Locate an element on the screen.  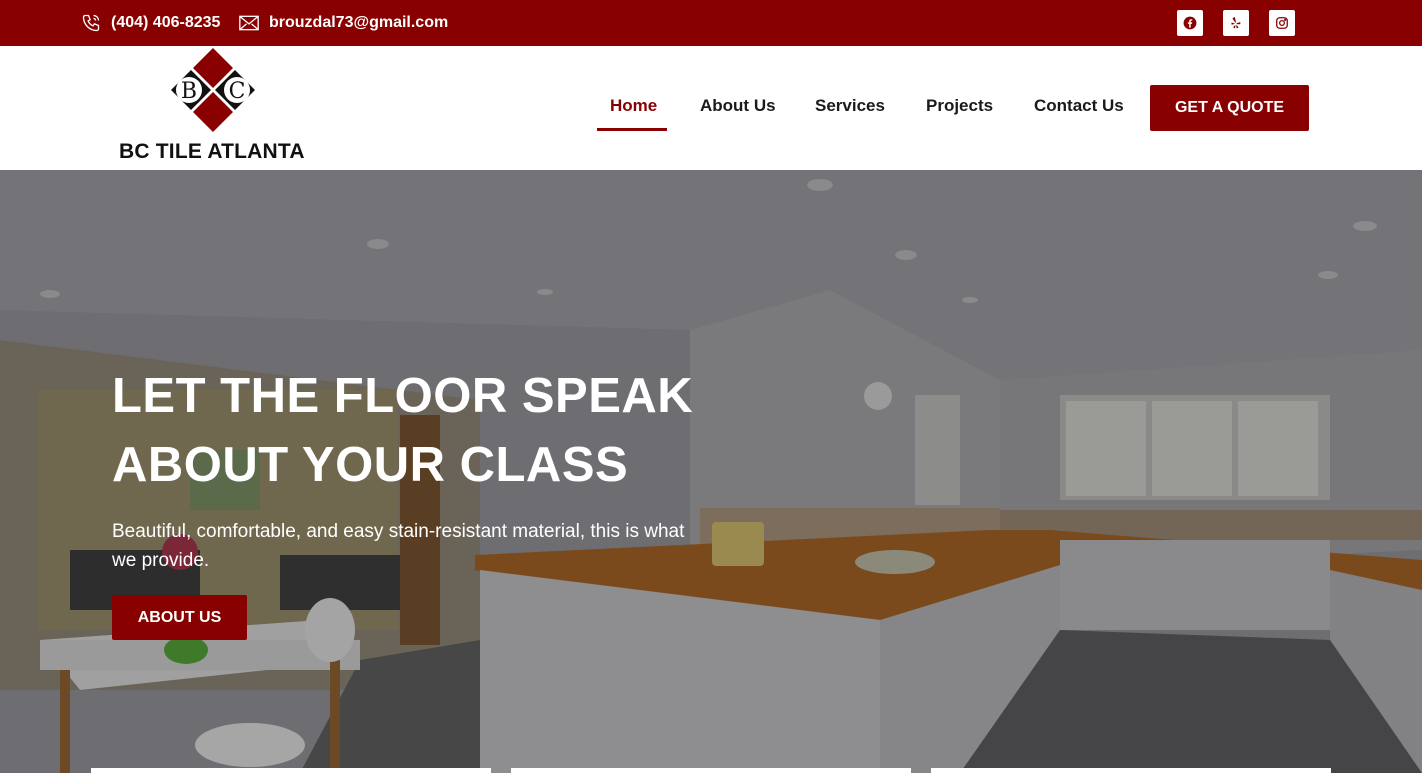
top-bar: (404) 406-8235 brouzdal73@gmail.com is located at coordinates (711, 23).